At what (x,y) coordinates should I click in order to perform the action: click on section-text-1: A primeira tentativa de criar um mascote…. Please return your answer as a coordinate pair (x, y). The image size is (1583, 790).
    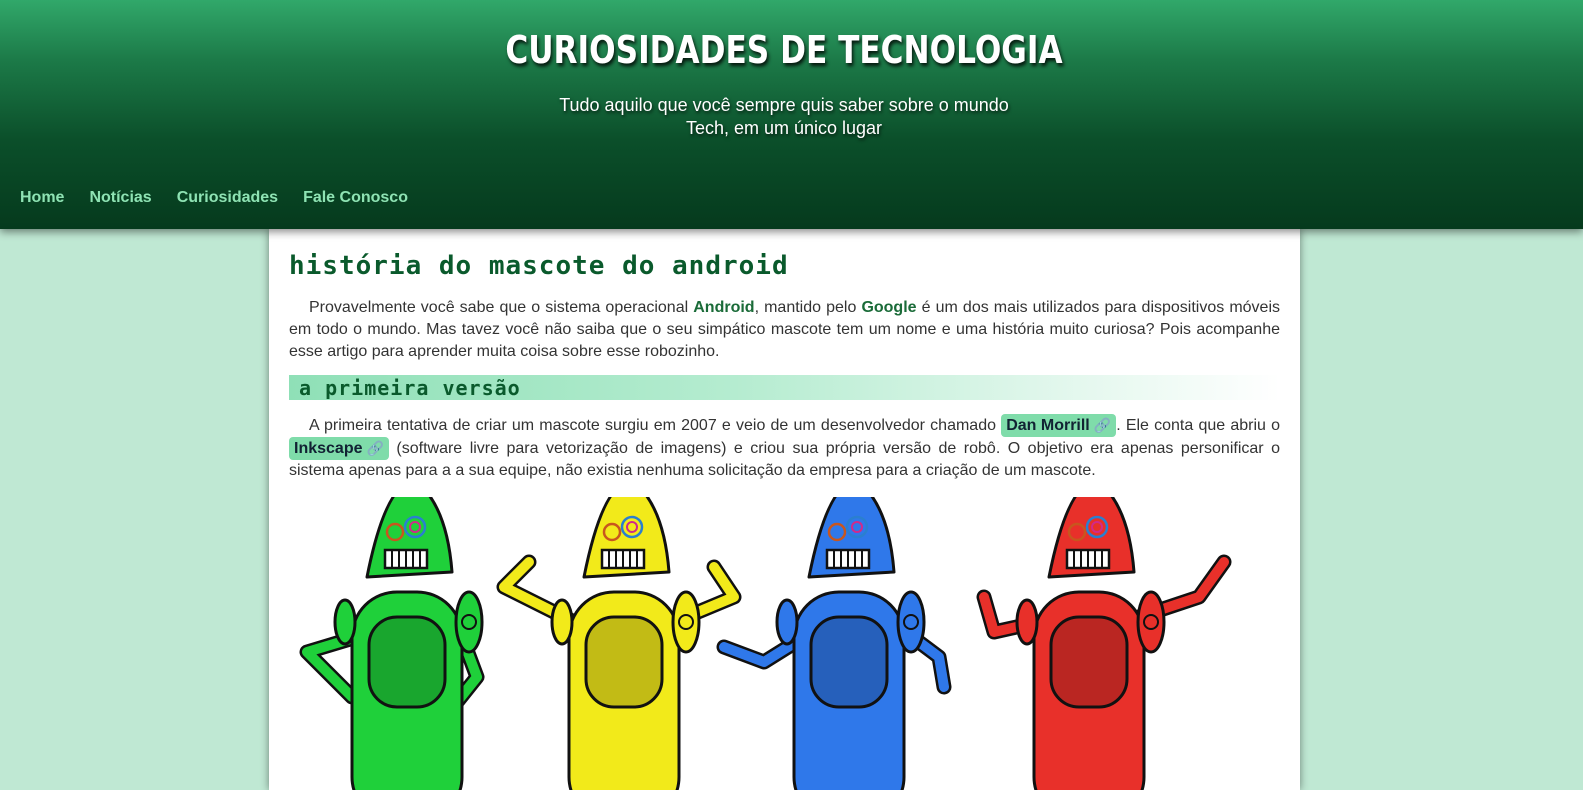
    Looking at the image, I should click on (655, 425).